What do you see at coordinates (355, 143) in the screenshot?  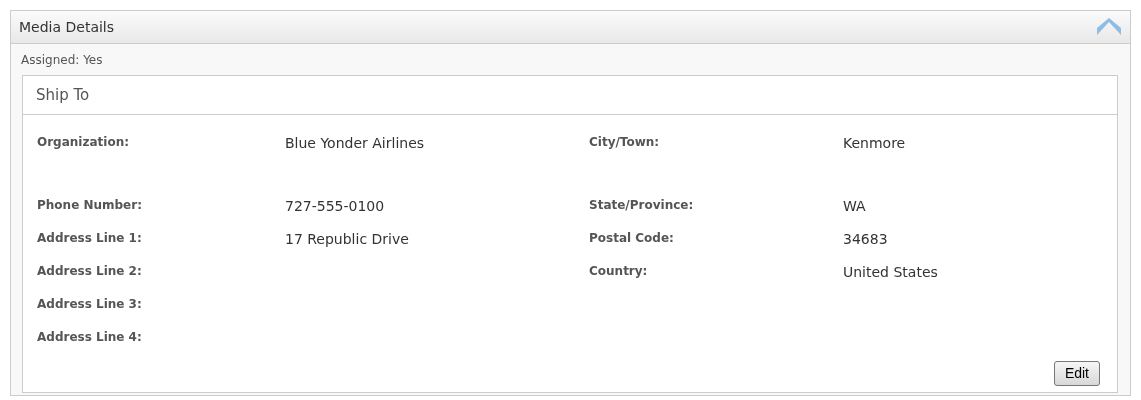 I see `field-value: Blue Yonder Airlines` at bounding box center [355, 143].